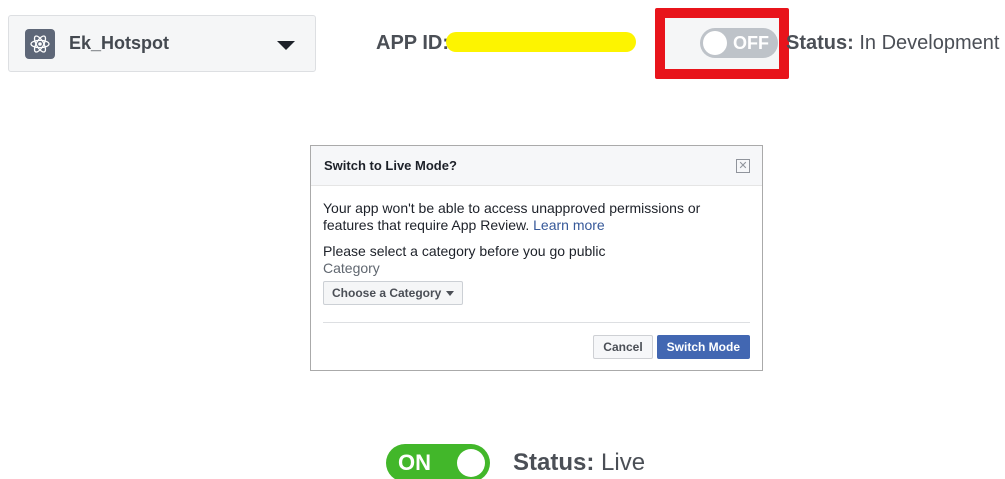 This screenshot has width=1005, height=479. I want to click on learn-more-link: Learn more, so click(569, 225).